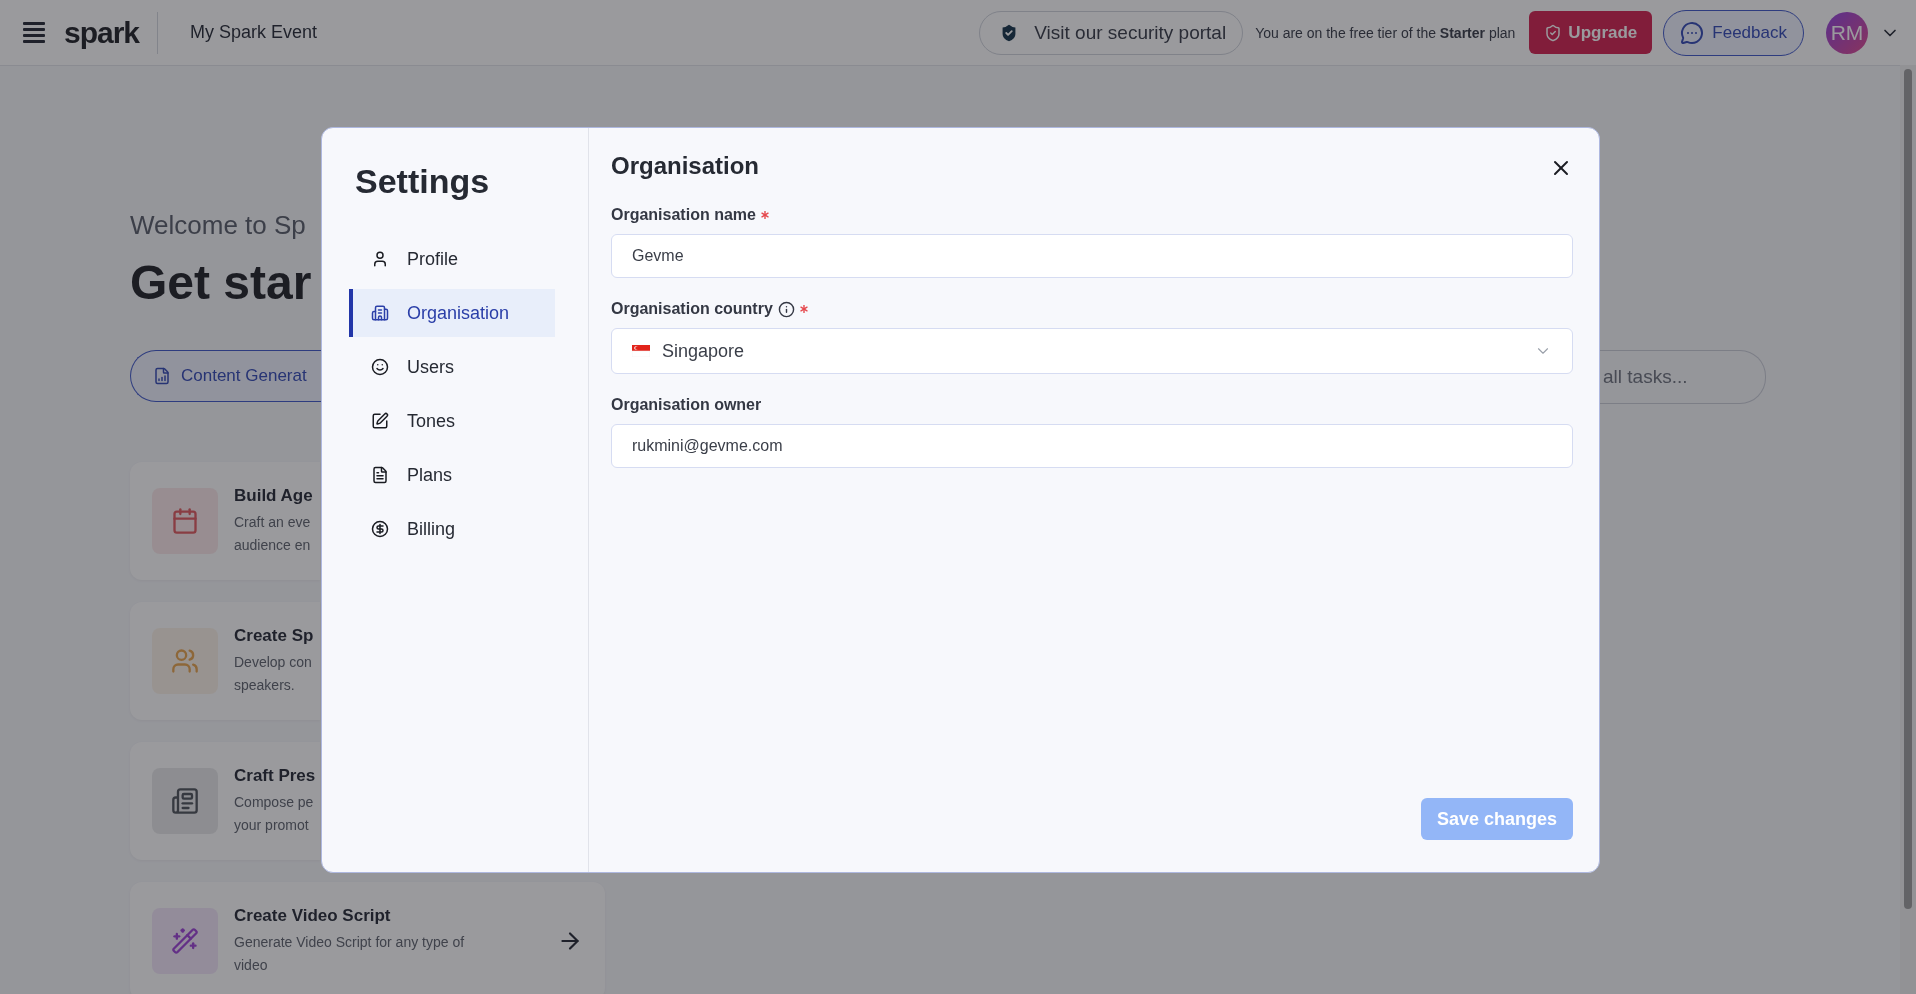 This screenshot has width=1916, height=994. Describe the element at coordinates (786, 309) in the screenshot. I see `info-icon` at that location.